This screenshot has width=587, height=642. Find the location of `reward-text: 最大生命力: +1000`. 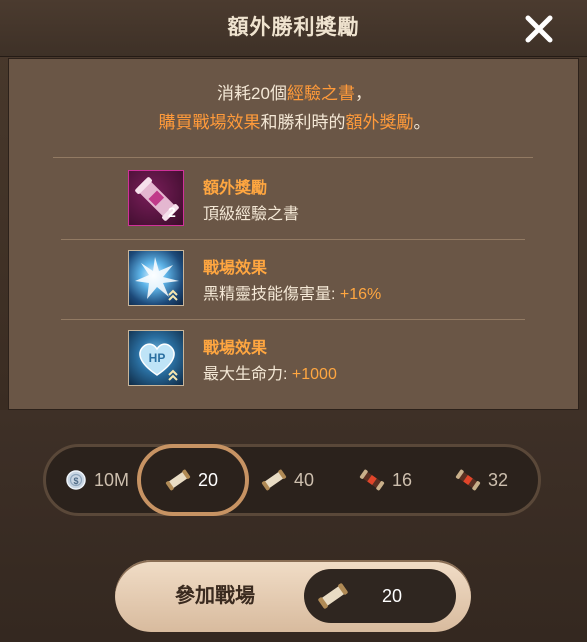

reward-text: 最大生命力: +1000 is located at coordinates (270, 372).